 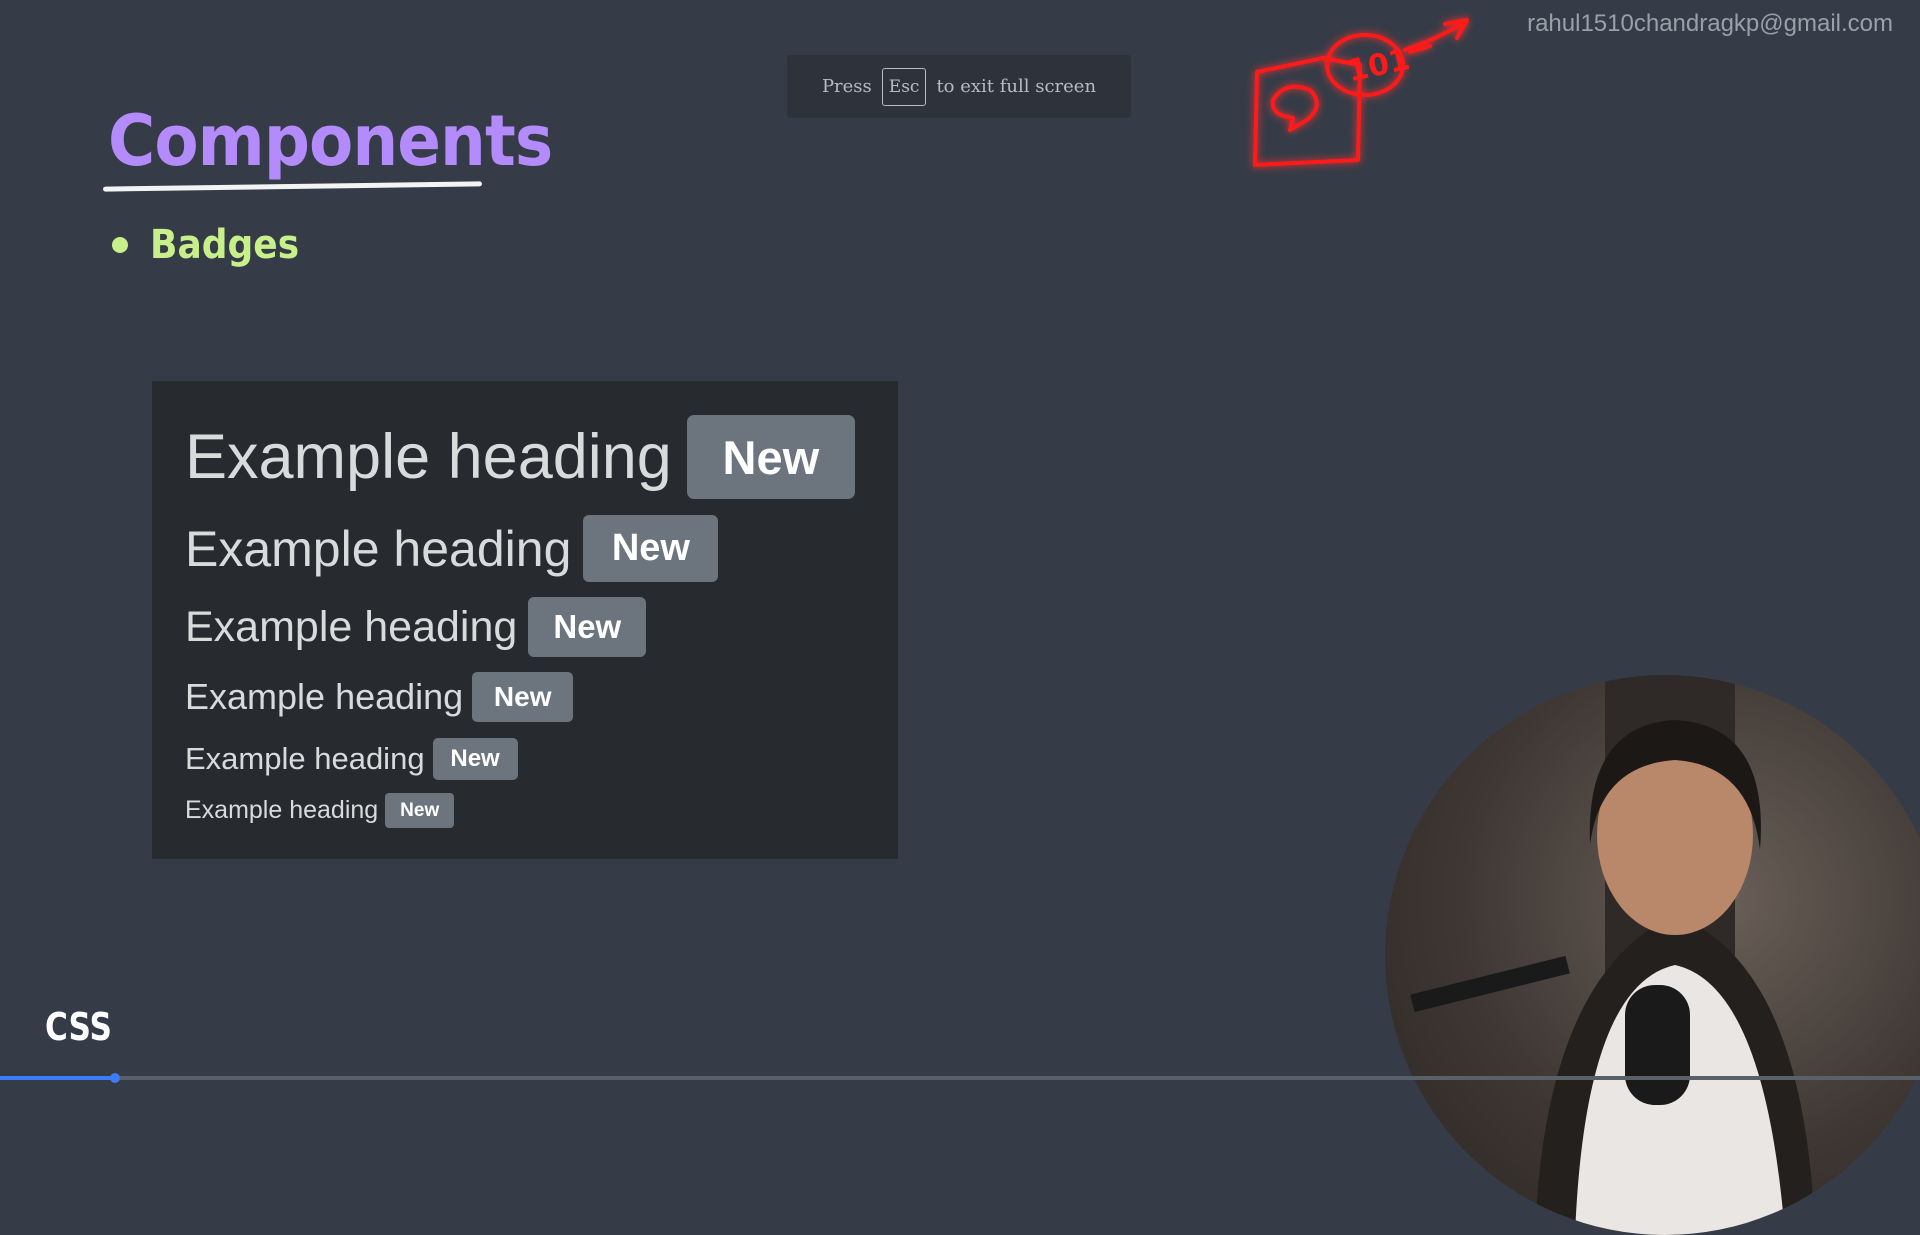 What do you see at coordinates (57, 1078) in the screenshot?
I see `video-progress-fill` at bounding box center [57, 1078].